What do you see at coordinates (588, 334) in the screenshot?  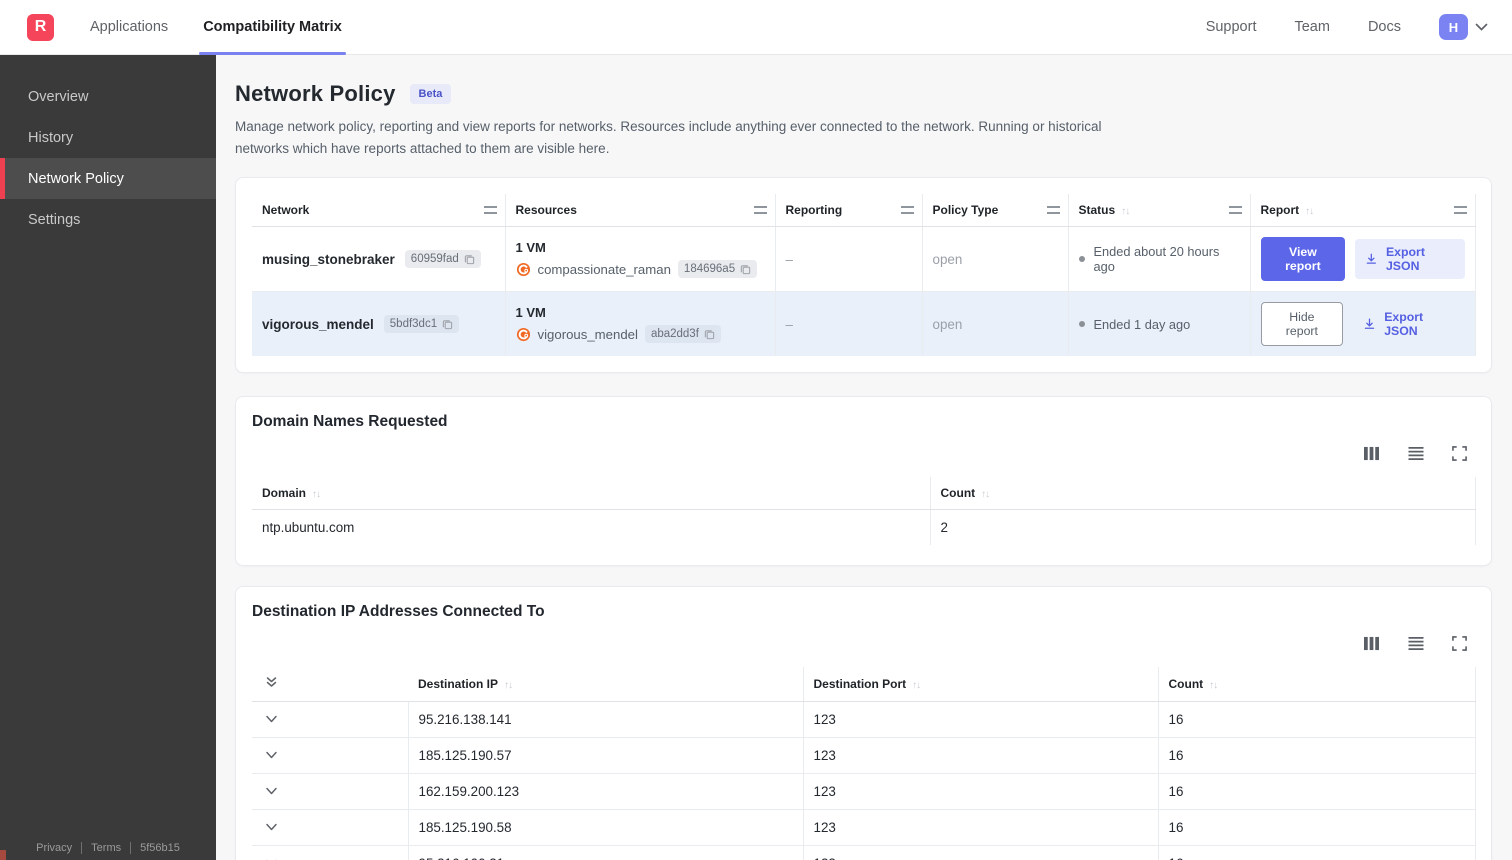 I see `resource-name: vigorous_mendel` at bounding box center [588, 334].